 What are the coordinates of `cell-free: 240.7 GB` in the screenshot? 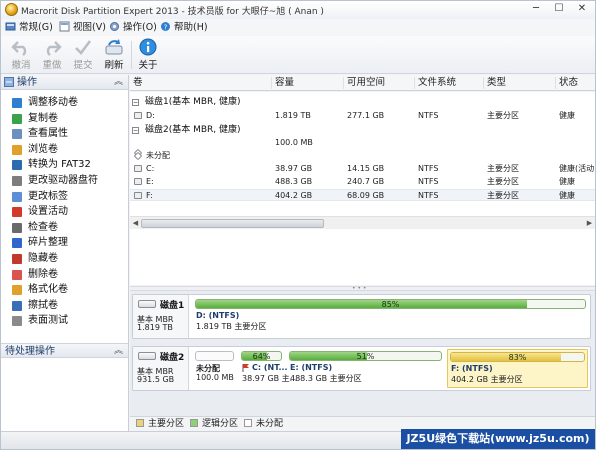 It's located at (366, 181).